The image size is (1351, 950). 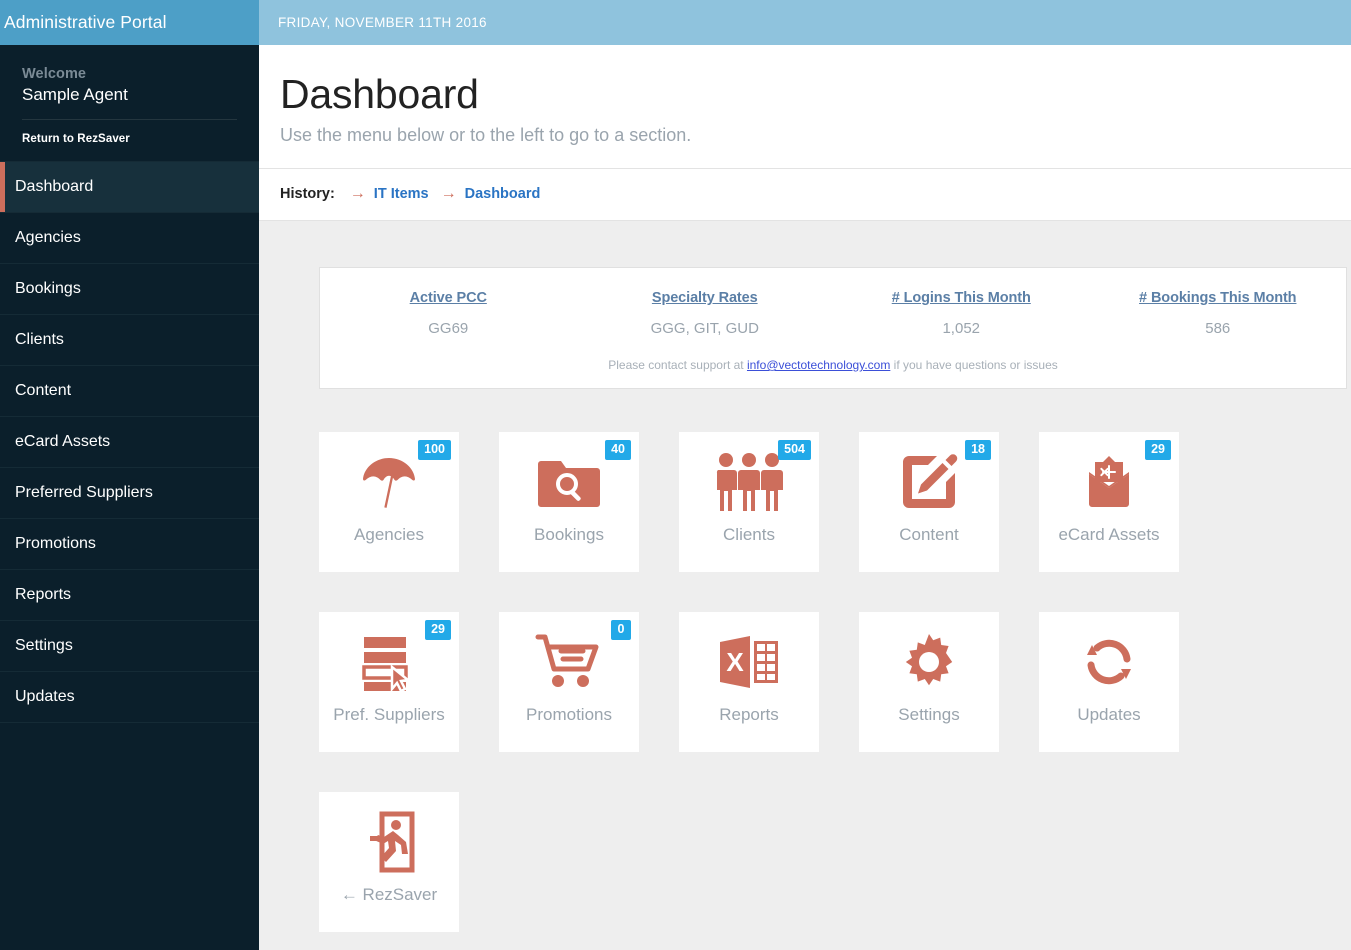 What do you see at coordinates (929, 535) in the screenshot?
I see `tile-label: Content` at bounding box center [929, 535].